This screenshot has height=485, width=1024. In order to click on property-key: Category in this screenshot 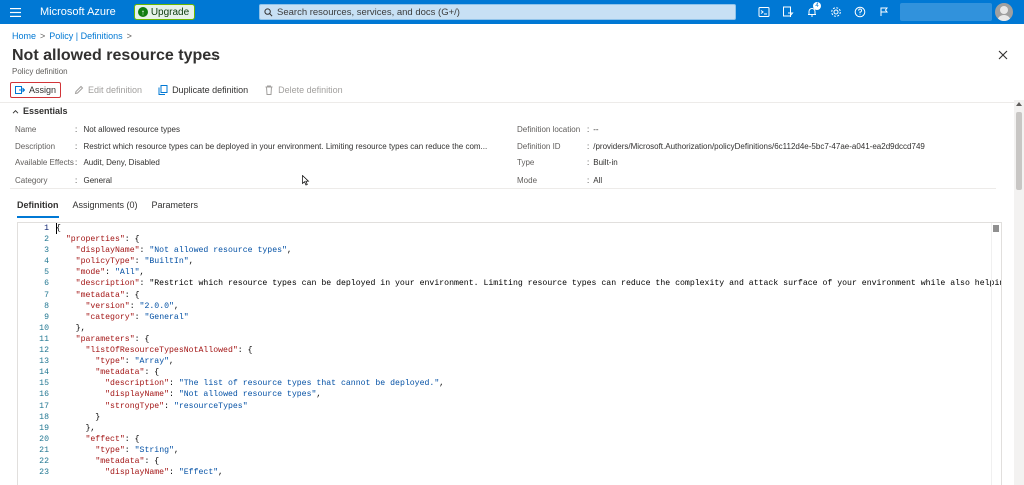, I will do `click(31, 180)`.